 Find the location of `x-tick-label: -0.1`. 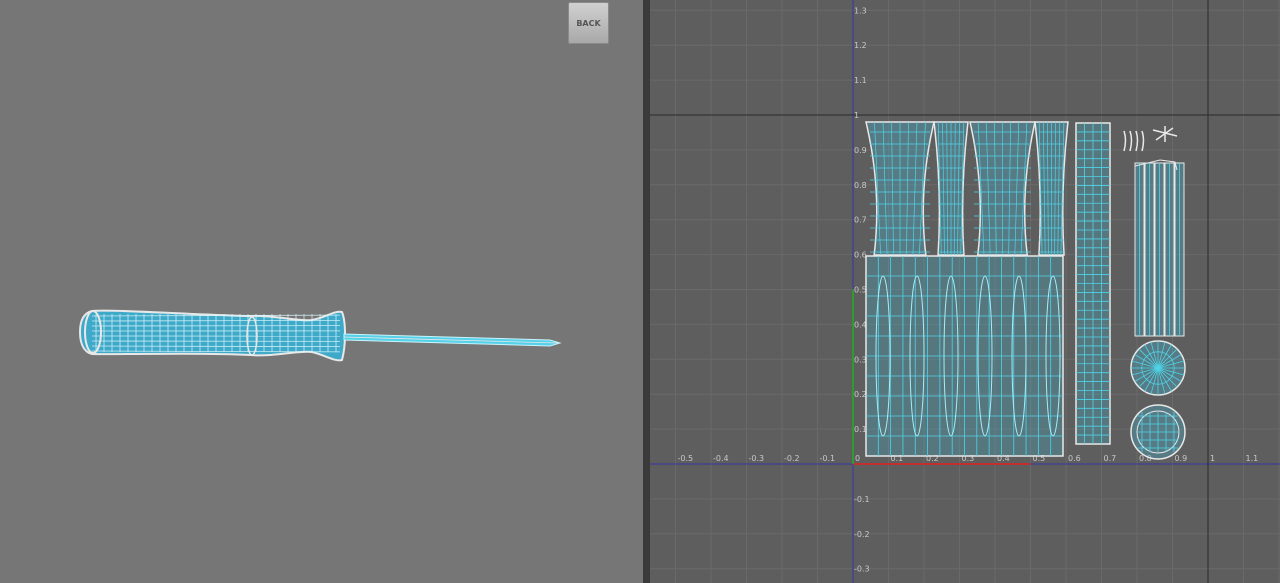

x-tick-label: -0.1 is located at coordinates (828, 458).